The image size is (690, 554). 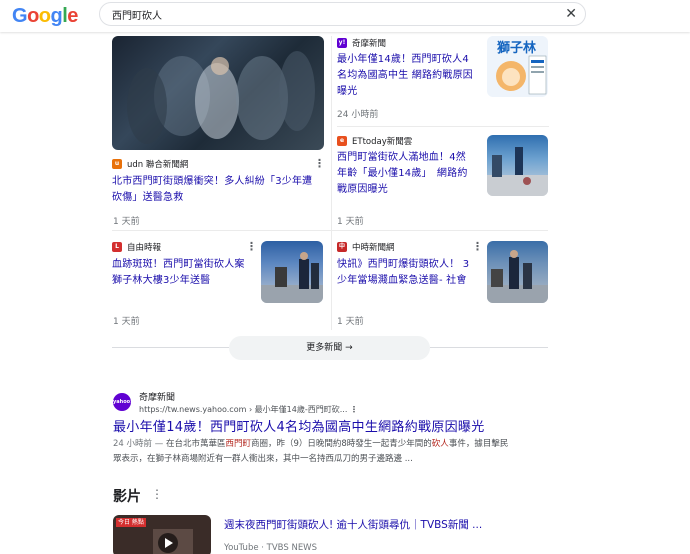 I want to click on news-source: u udn 聯合新聞網, so click(x=150, y=164).